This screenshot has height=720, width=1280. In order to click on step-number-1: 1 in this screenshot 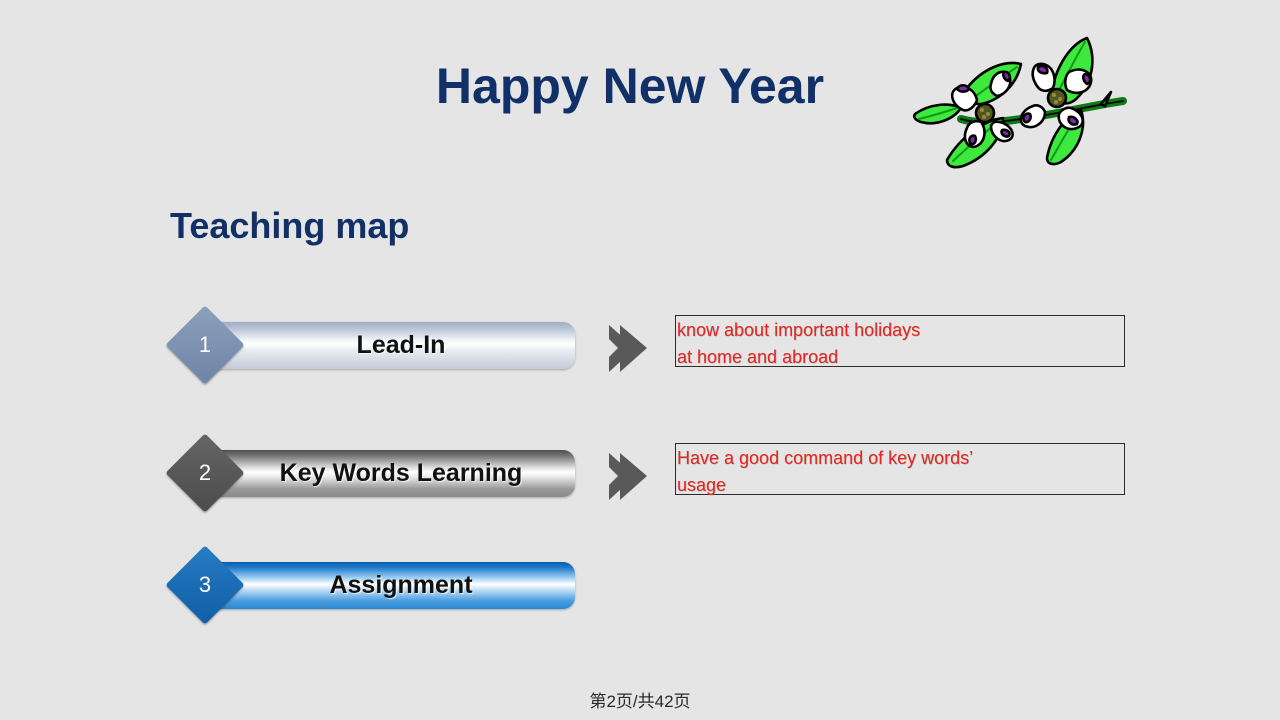, I will do `click(205, 344)`.